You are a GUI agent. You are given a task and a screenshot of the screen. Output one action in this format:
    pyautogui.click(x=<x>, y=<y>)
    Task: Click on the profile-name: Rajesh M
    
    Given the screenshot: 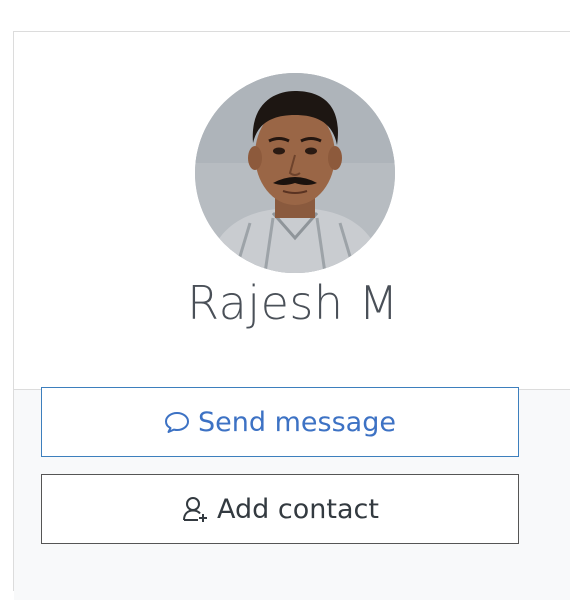 What is the action you would take?
    pyautogui.click(x=293, y=303)
    